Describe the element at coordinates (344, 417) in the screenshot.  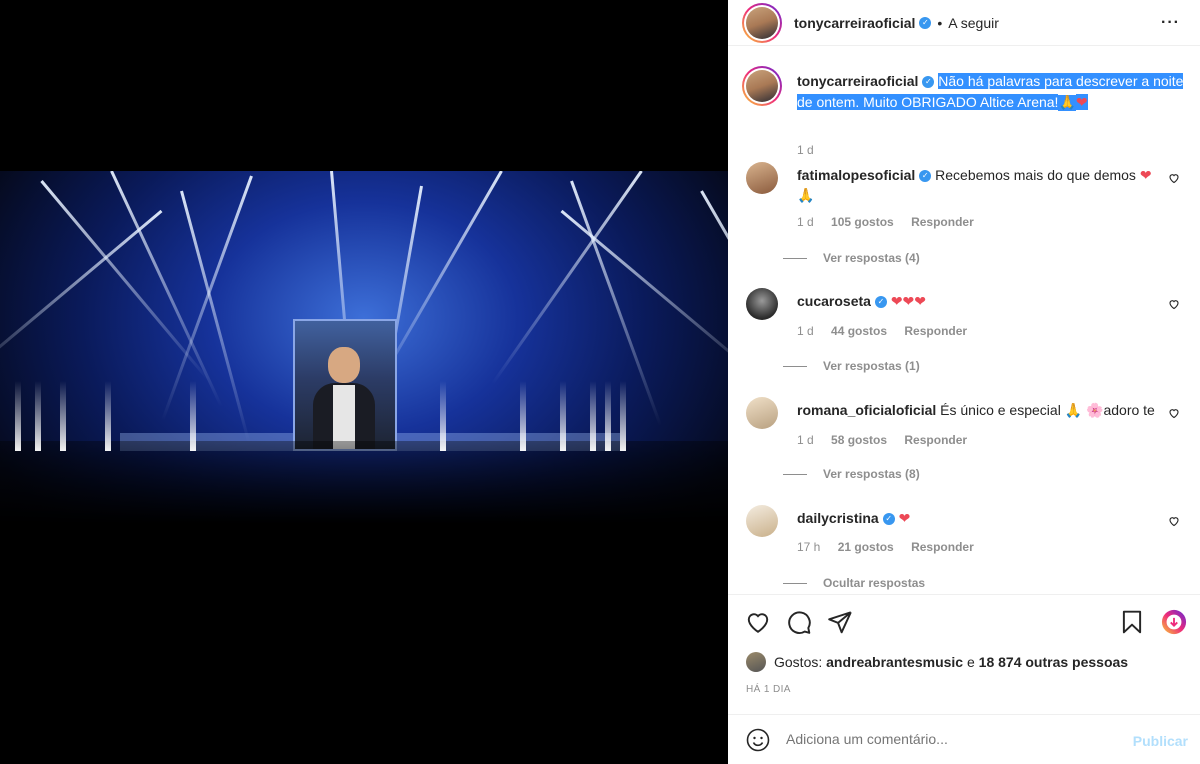
I see `singer-shirt` at that location.